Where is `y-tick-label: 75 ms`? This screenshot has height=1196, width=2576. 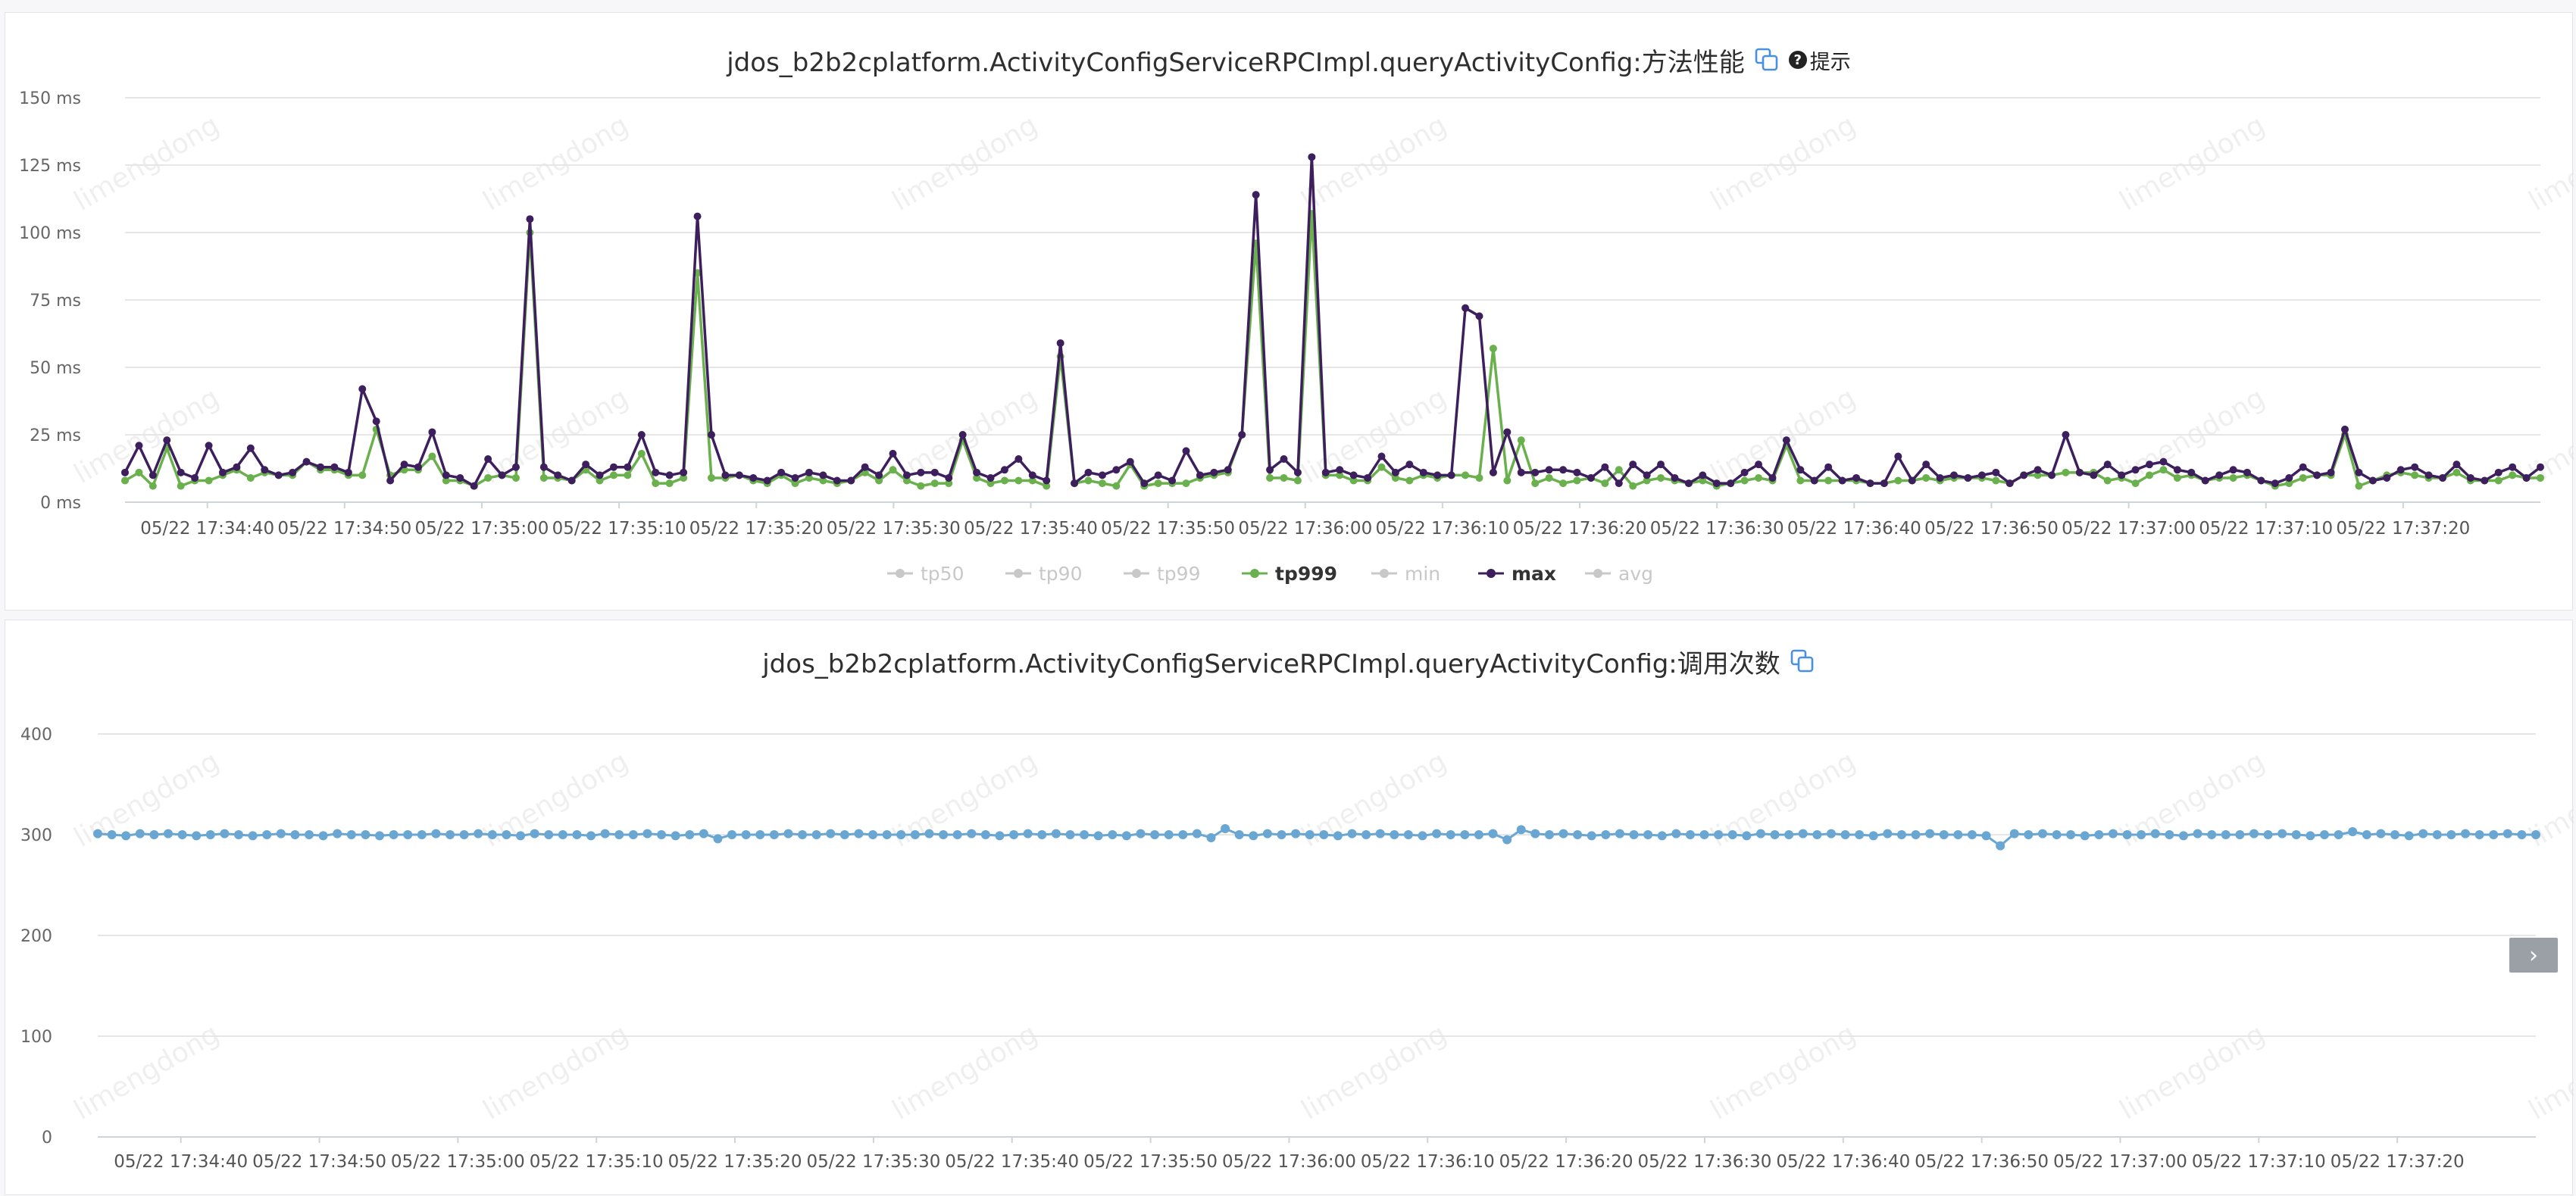 y-tick-label: 75 ms is located at coordinates (55, 301).